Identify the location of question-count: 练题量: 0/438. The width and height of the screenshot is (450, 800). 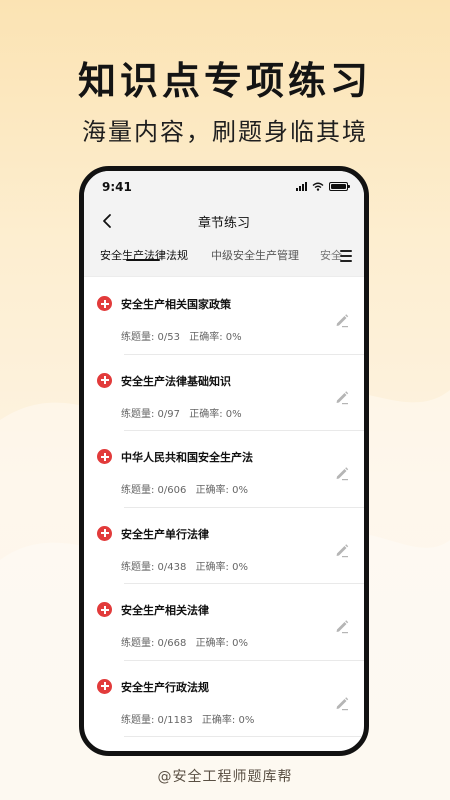
(154, 567).